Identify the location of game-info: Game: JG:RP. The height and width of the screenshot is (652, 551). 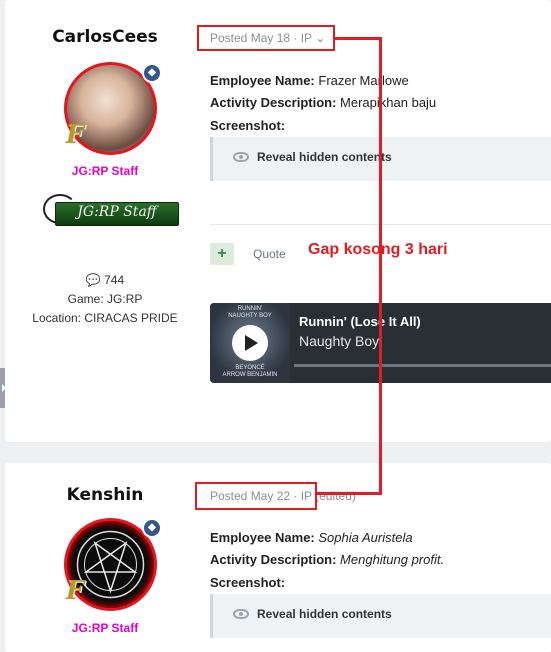
(105, 299).